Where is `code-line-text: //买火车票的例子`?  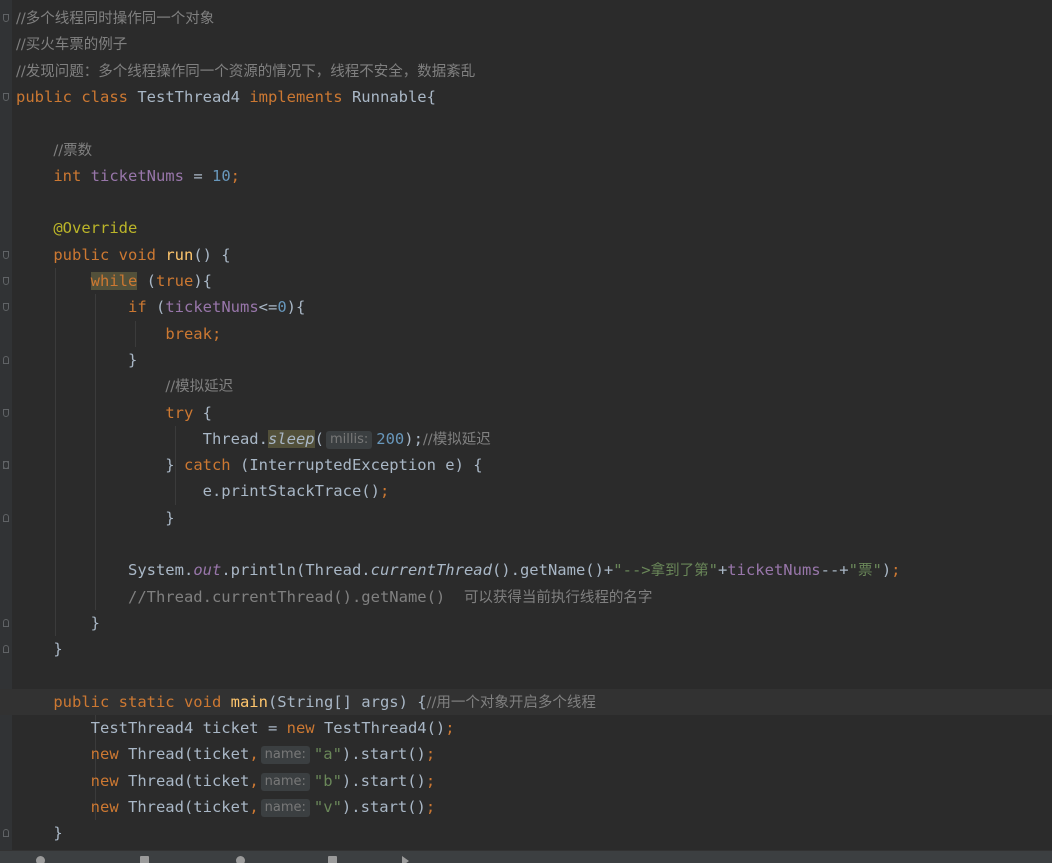
code-line-text: //买火车票的例子 is located at coordinates (71, 44).